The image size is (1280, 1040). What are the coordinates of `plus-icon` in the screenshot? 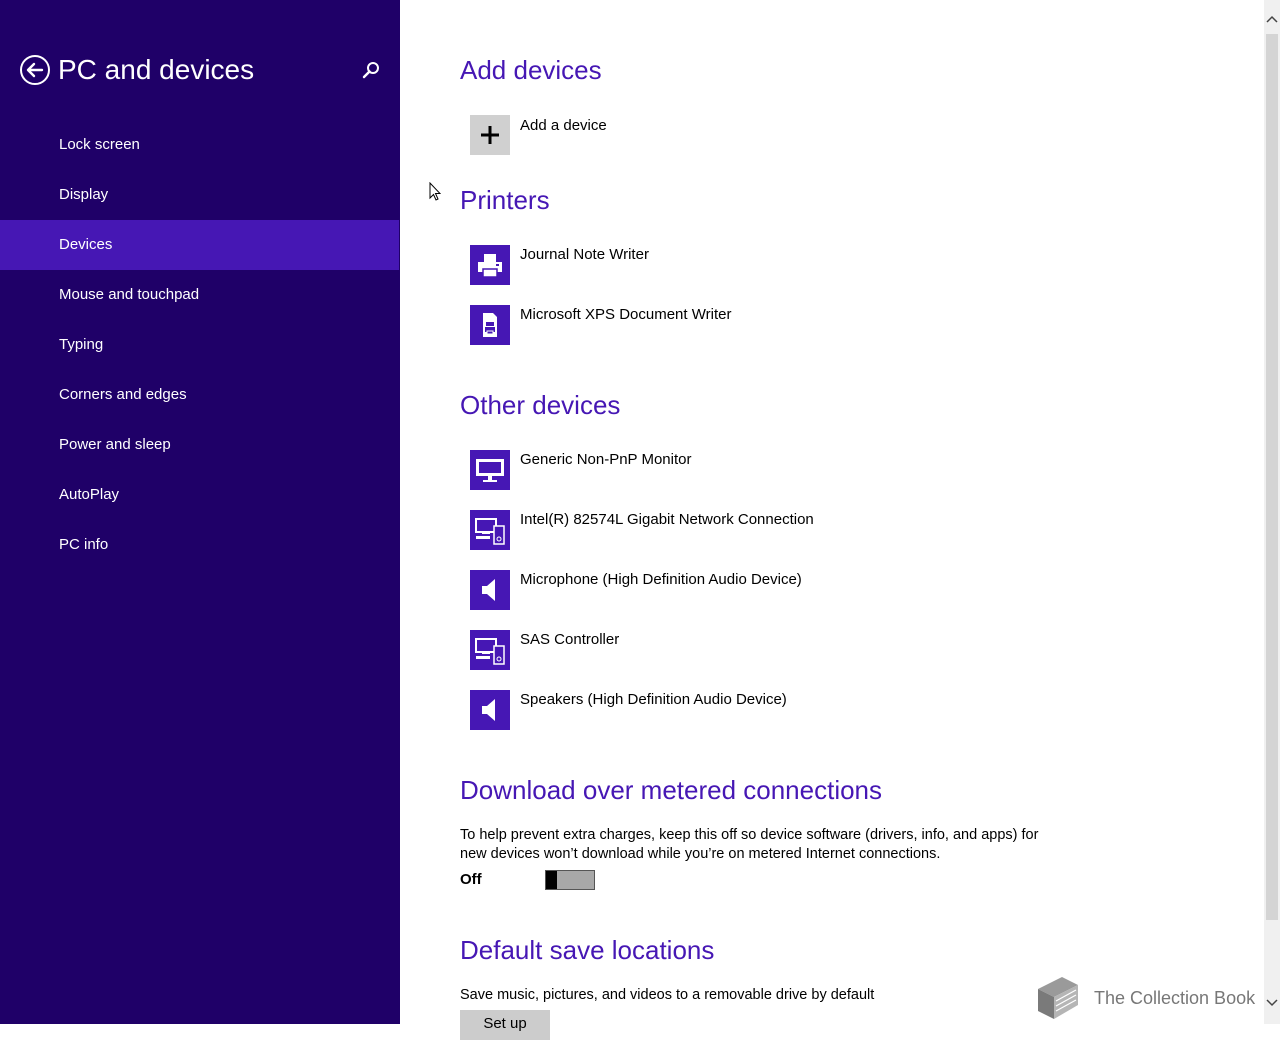 It's located at (490, 135).